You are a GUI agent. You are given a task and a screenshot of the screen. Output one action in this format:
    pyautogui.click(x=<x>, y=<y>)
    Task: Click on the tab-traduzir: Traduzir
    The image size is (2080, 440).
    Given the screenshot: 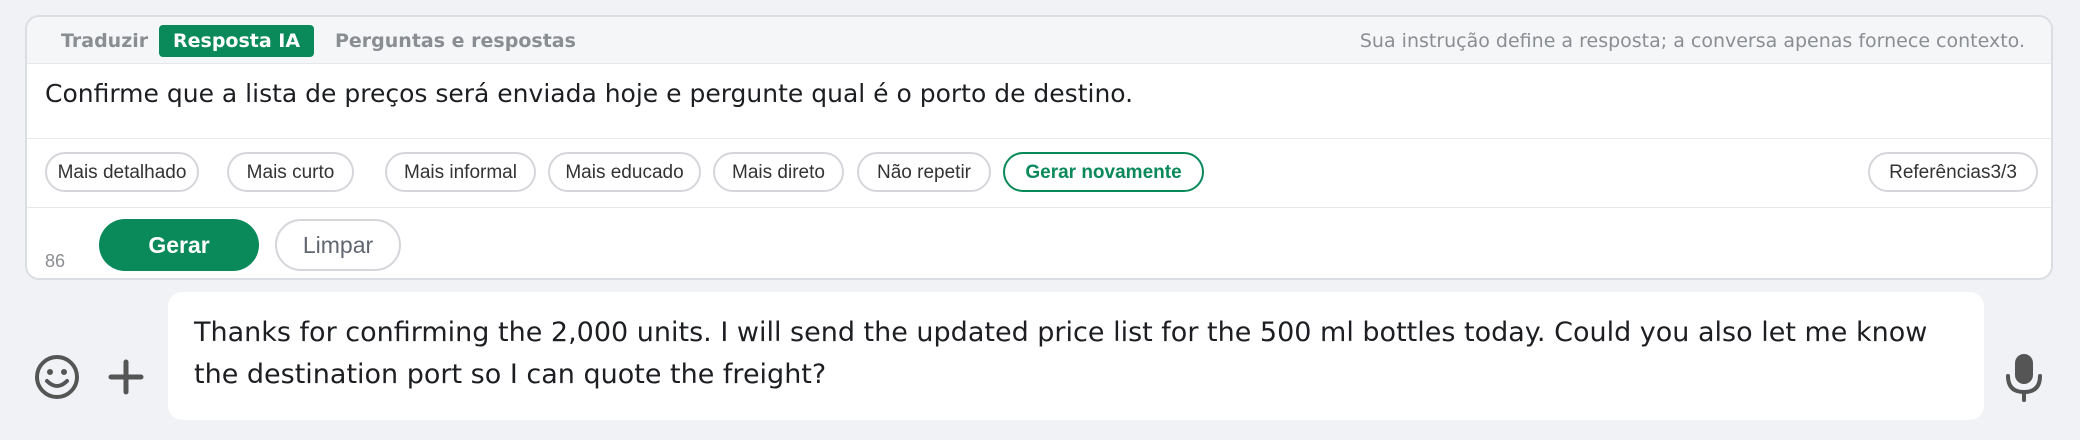 What is the action you would take?
    pyautogui.click(x=104, y=41)
    